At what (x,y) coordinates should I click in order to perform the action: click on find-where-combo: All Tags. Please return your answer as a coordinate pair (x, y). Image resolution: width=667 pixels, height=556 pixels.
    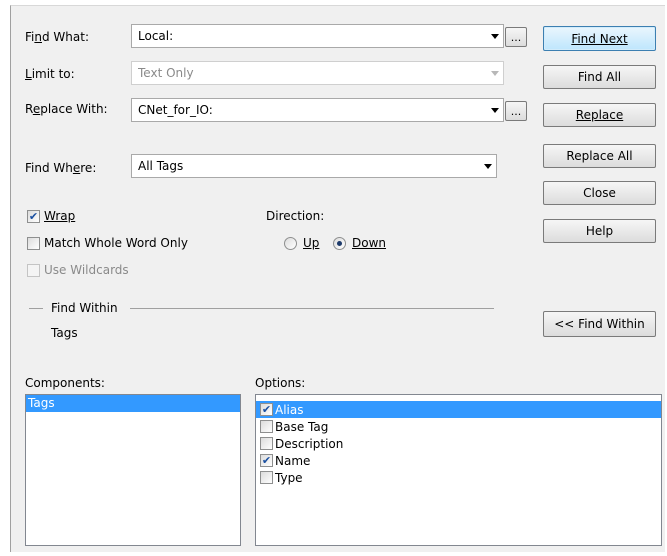
    Looking at the image, I should click on (314, 166).